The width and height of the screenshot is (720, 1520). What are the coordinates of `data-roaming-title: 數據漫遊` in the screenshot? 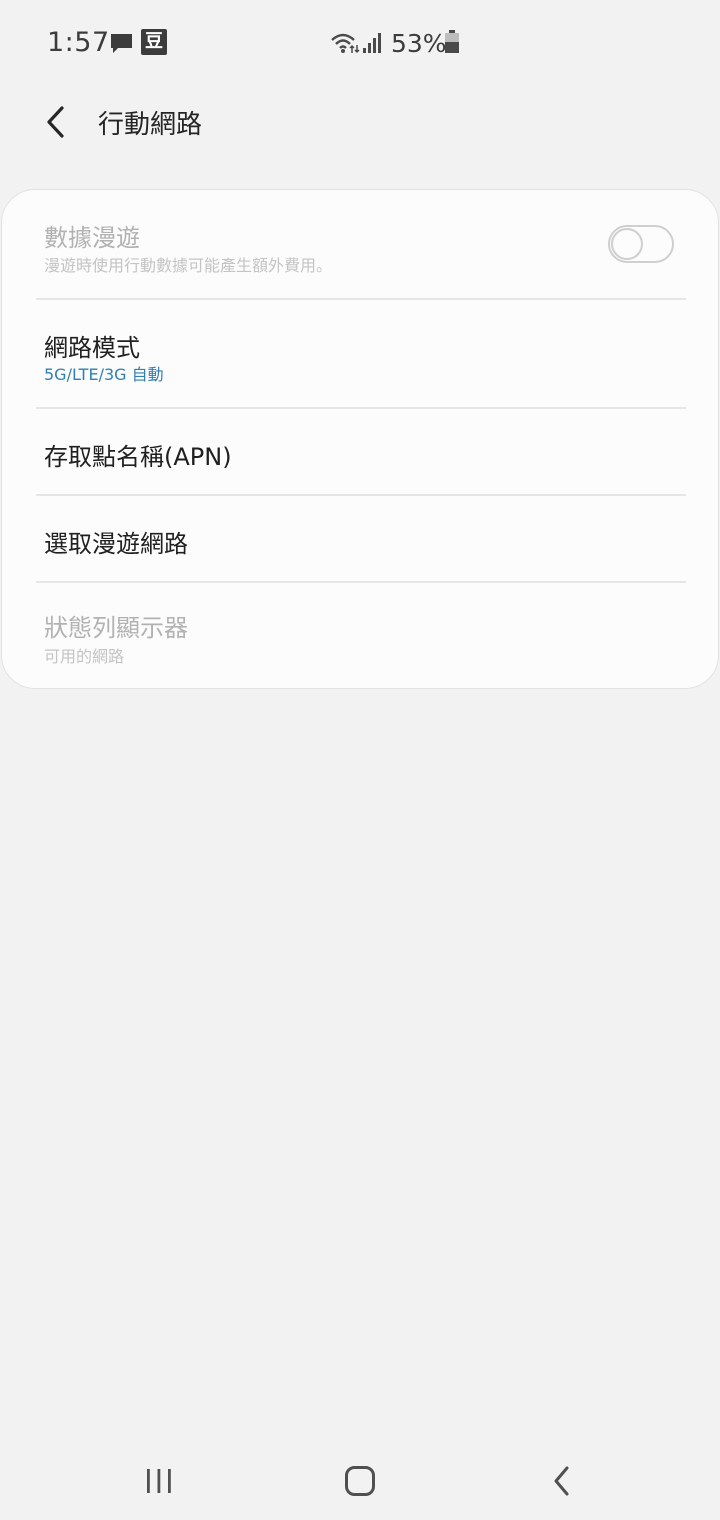 It's located at (92, 238).